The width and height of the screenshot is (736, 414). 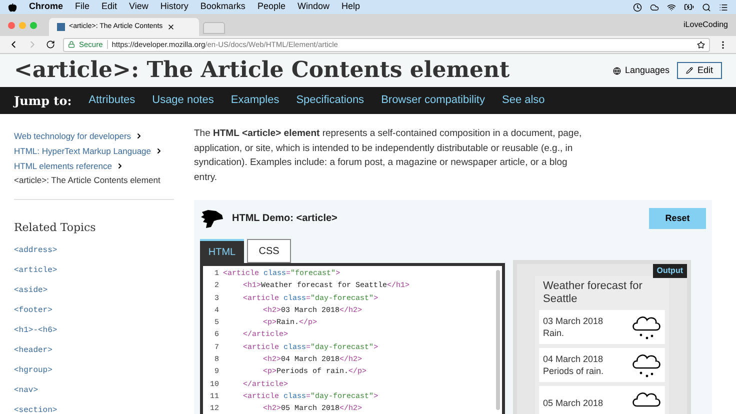 I want to click on close-icon, so click(x=170, y=27).